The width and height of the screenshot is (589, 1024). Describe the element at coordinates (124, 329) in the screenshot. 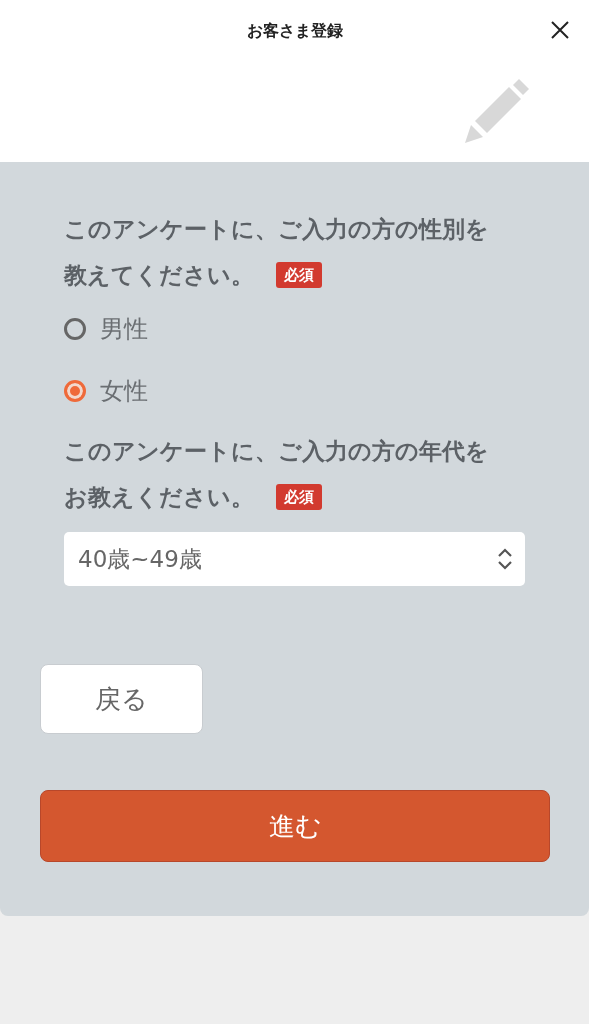

I see `option-label: 男性` at that location.